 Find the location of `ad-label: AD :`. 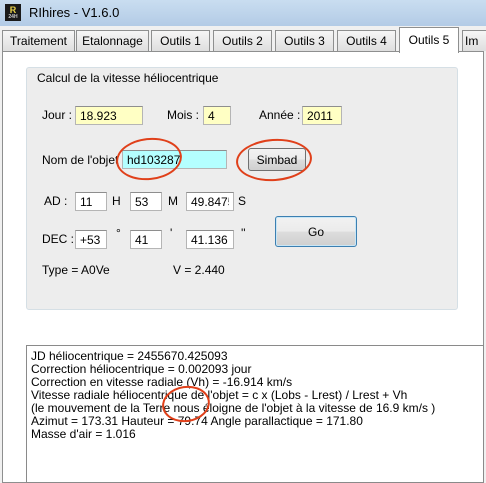

ad-label: AD : is located at coordinates (56, 201).